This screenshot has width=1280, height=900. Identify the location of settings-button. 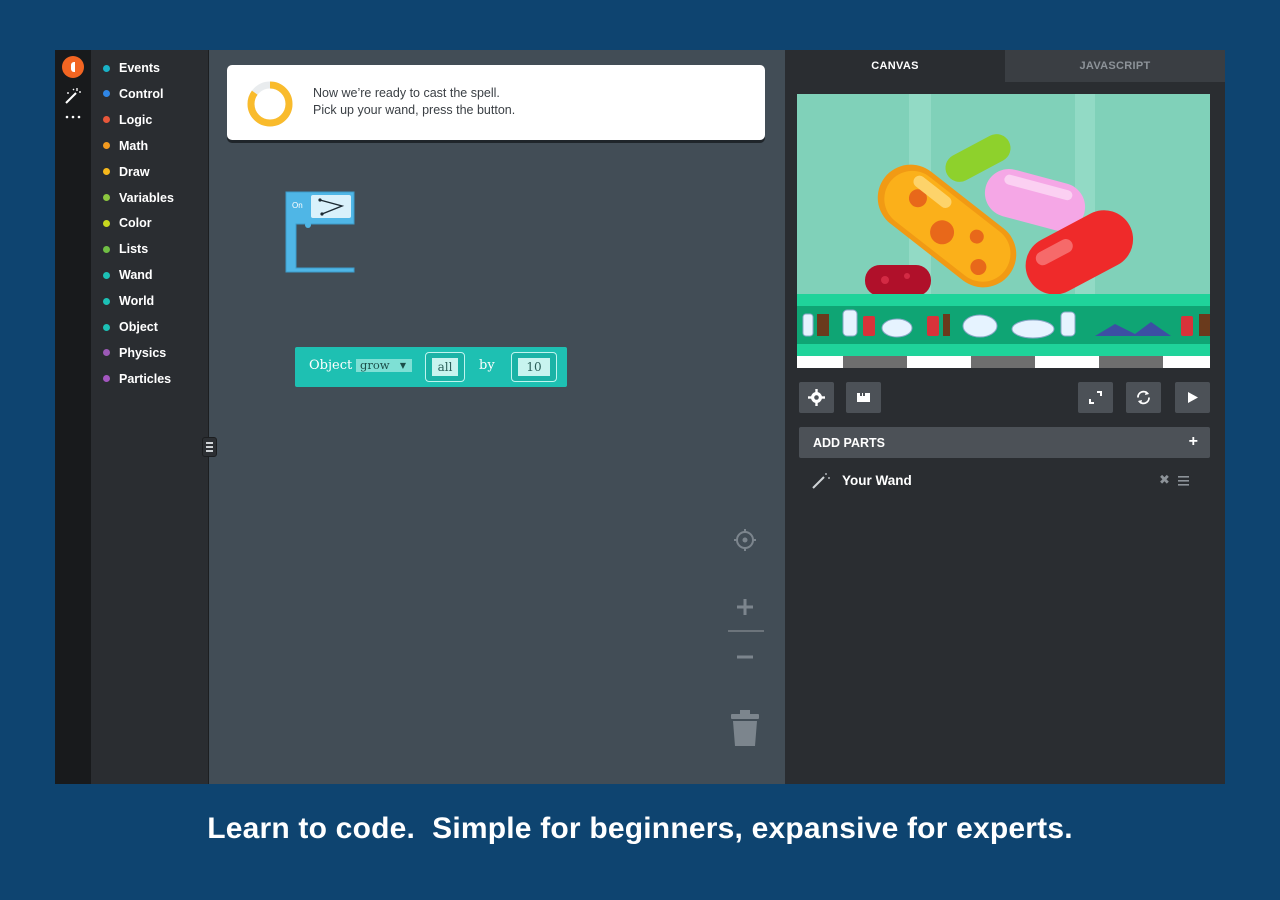
(816, 397).